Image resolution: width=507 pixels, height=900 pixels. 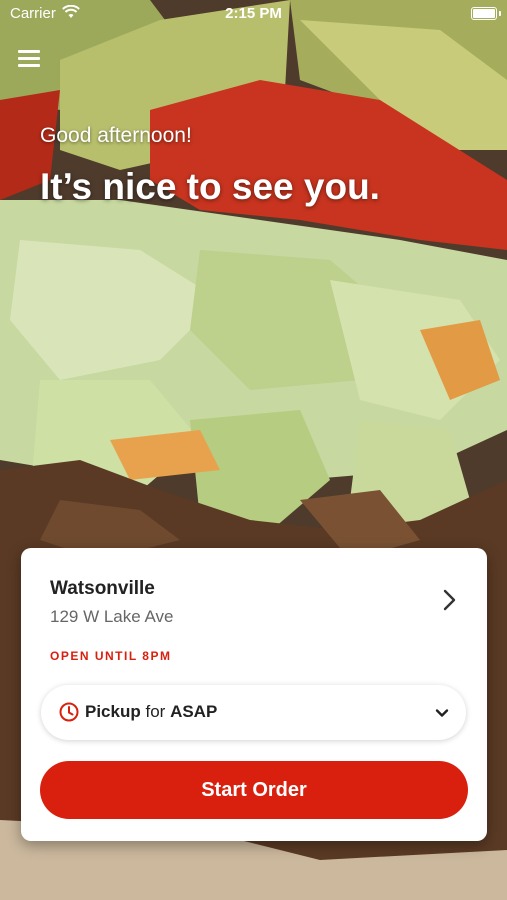 I want to click on order-mode-connector: for, so click(x=155, y=711).